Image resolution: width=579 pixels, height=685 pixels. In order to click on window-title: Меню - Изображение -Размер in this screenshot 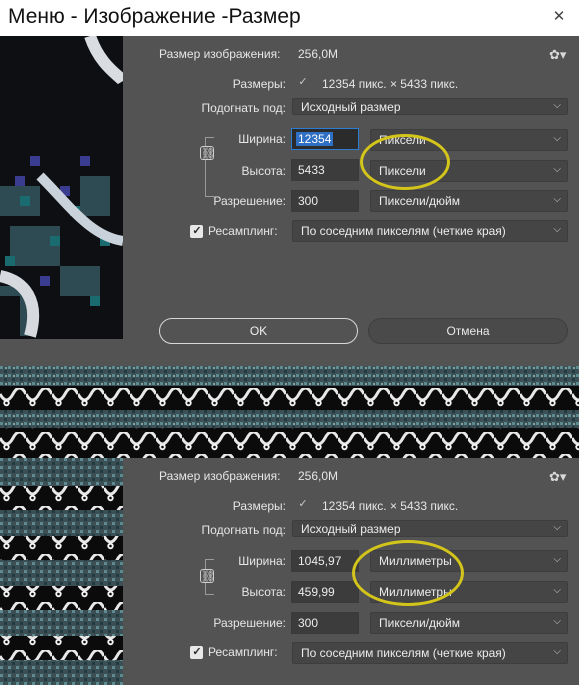, I will do `click(154, 16)`.